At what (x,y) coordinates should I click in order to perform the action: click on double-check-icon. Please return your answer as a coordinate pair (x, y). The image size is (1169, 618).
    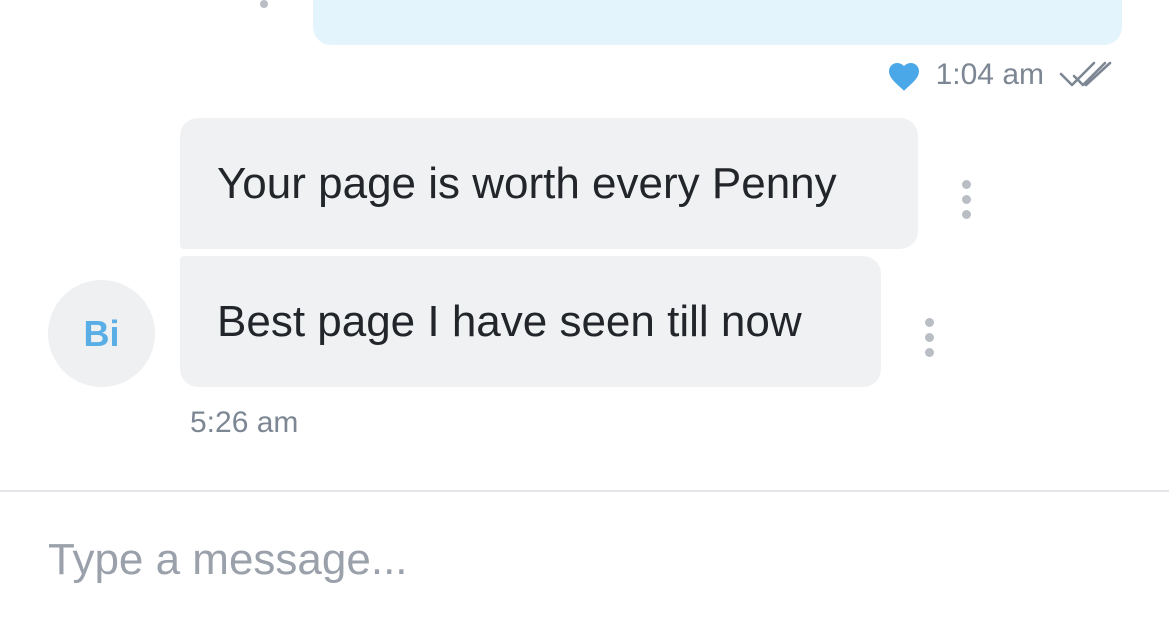
    Looking at the image, I should click on (1085, 74).